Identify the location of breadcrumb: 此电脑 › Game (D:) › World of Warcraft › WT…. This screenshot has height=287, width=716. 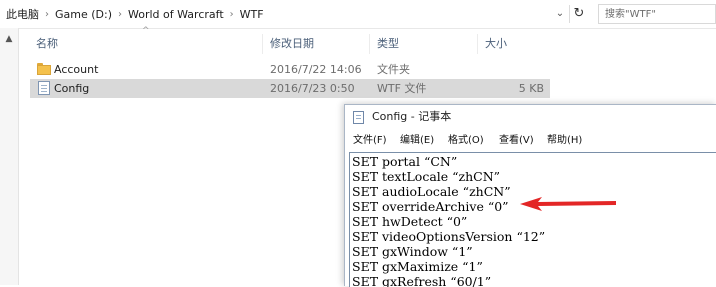
(135, 14).